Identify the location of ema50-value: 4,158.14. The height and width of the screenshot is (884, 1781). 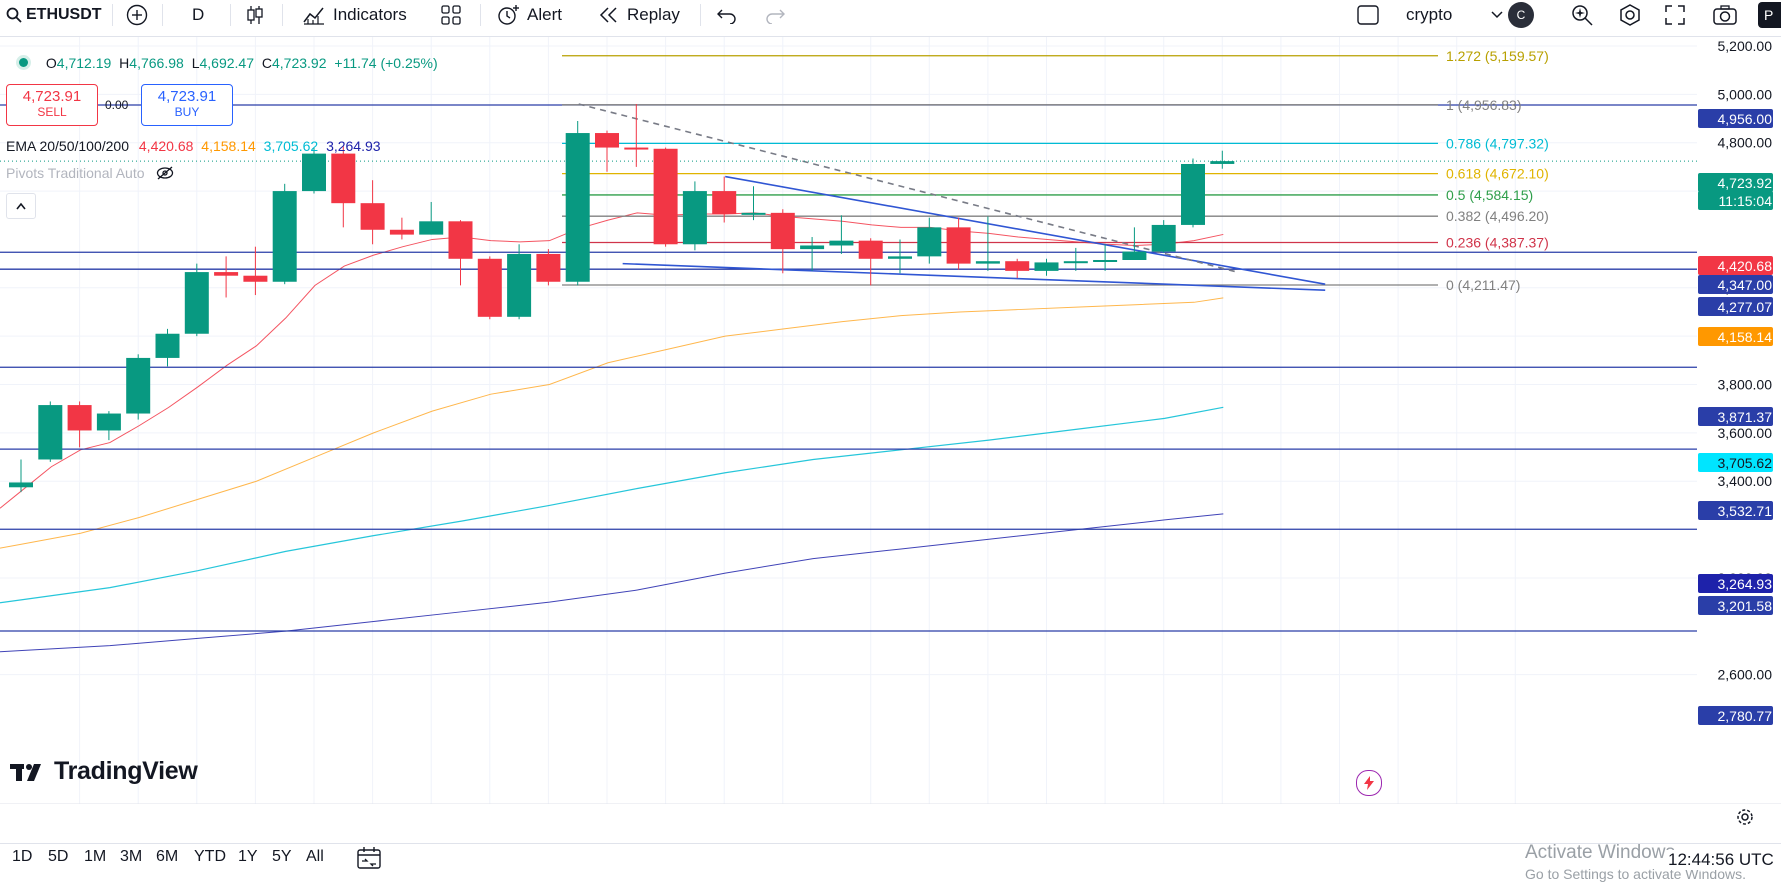
(228, 146).